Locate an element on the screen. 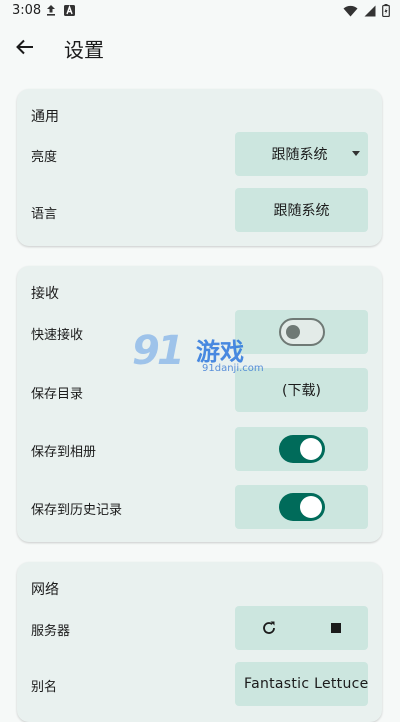 This screenshot has width=400, height=722. save-history-label: 保存到历史记录 is located at coordinates (77, 510).